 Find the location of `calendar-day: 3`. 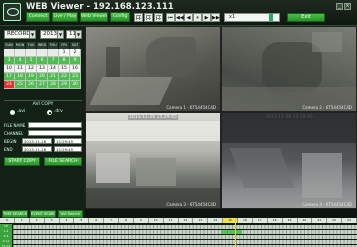

calendar-day: 3 is located at coordinates (9, 61).